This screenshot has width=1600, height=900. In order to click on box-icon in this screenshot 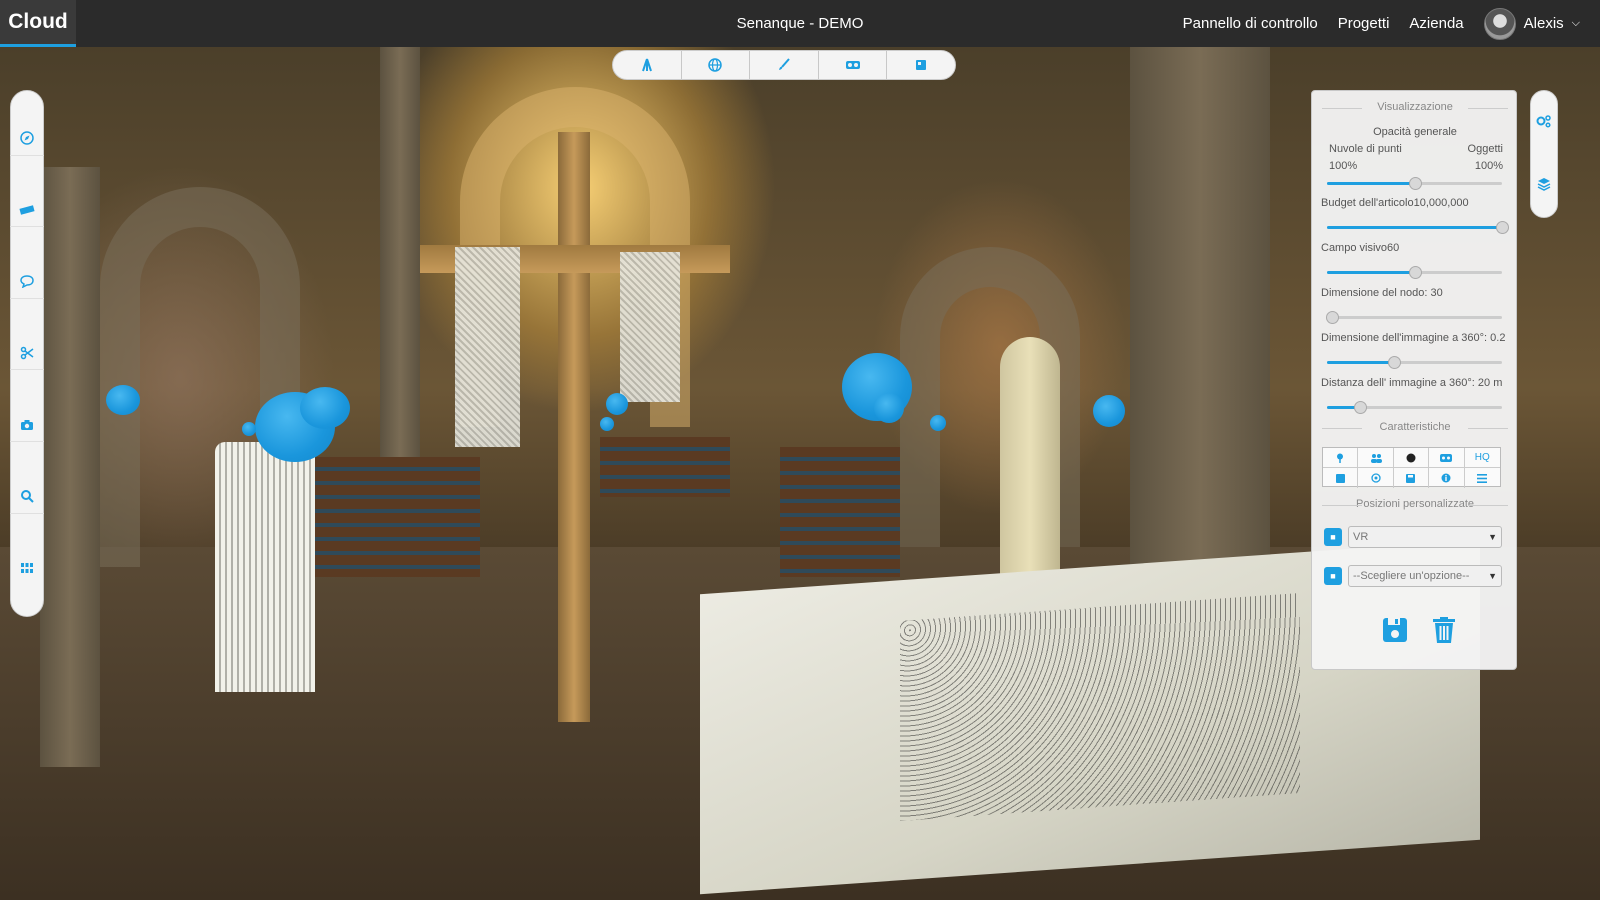, I will do `click(1341, 478)`.